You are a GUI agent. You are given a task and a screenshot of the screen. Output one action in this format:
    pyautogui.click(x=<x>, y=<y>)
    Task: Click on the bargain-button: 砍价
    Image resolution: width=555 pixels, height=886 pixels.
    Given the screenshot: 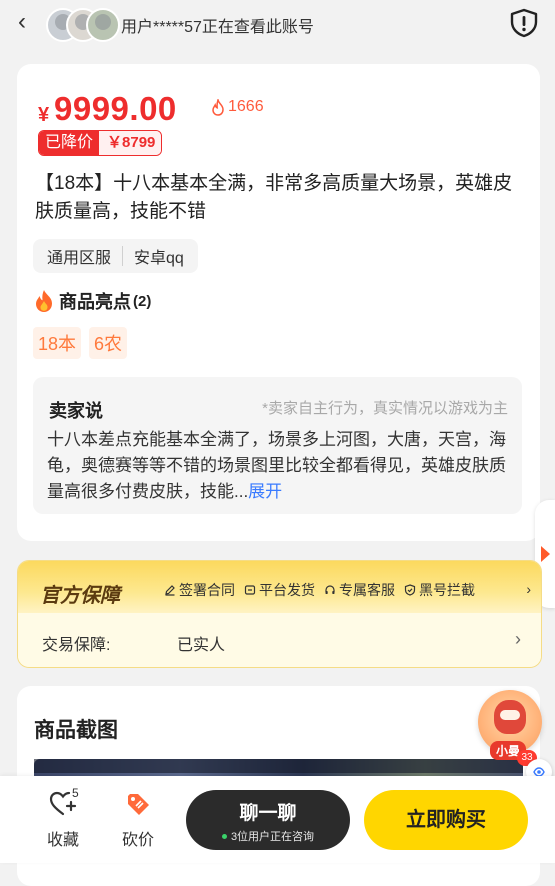 What is the action you would take?
    pyautogui.click(x=138, y=819)
    